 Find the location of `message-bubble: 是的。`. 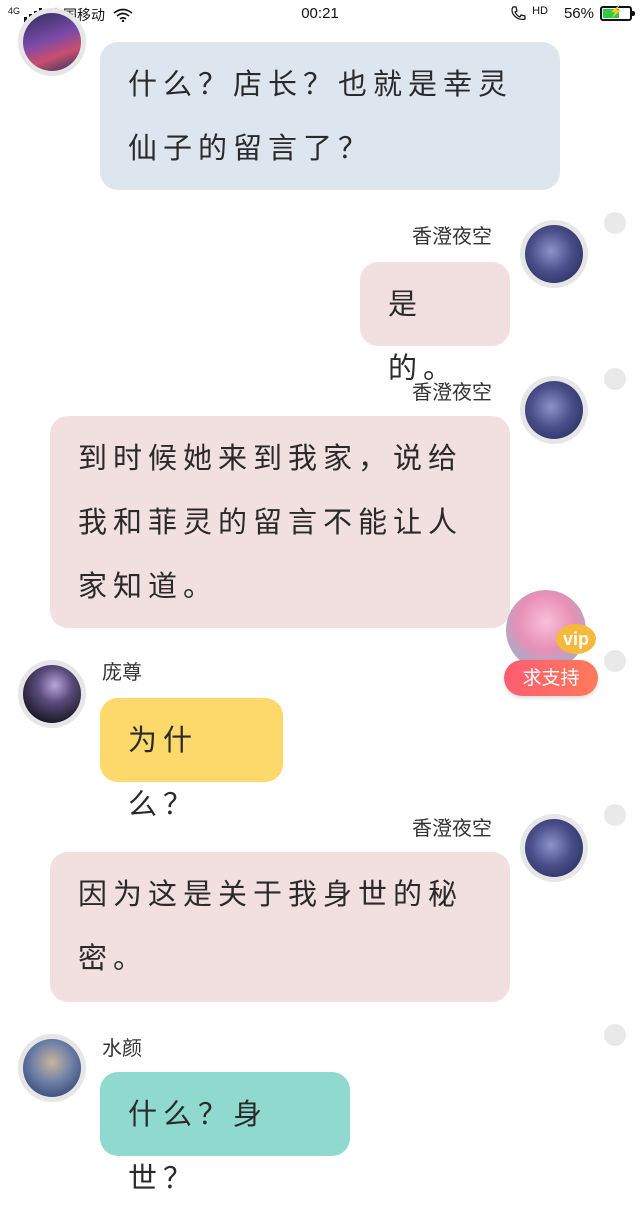

message-bubble: 是的。 is located at coordinates (435, 323).